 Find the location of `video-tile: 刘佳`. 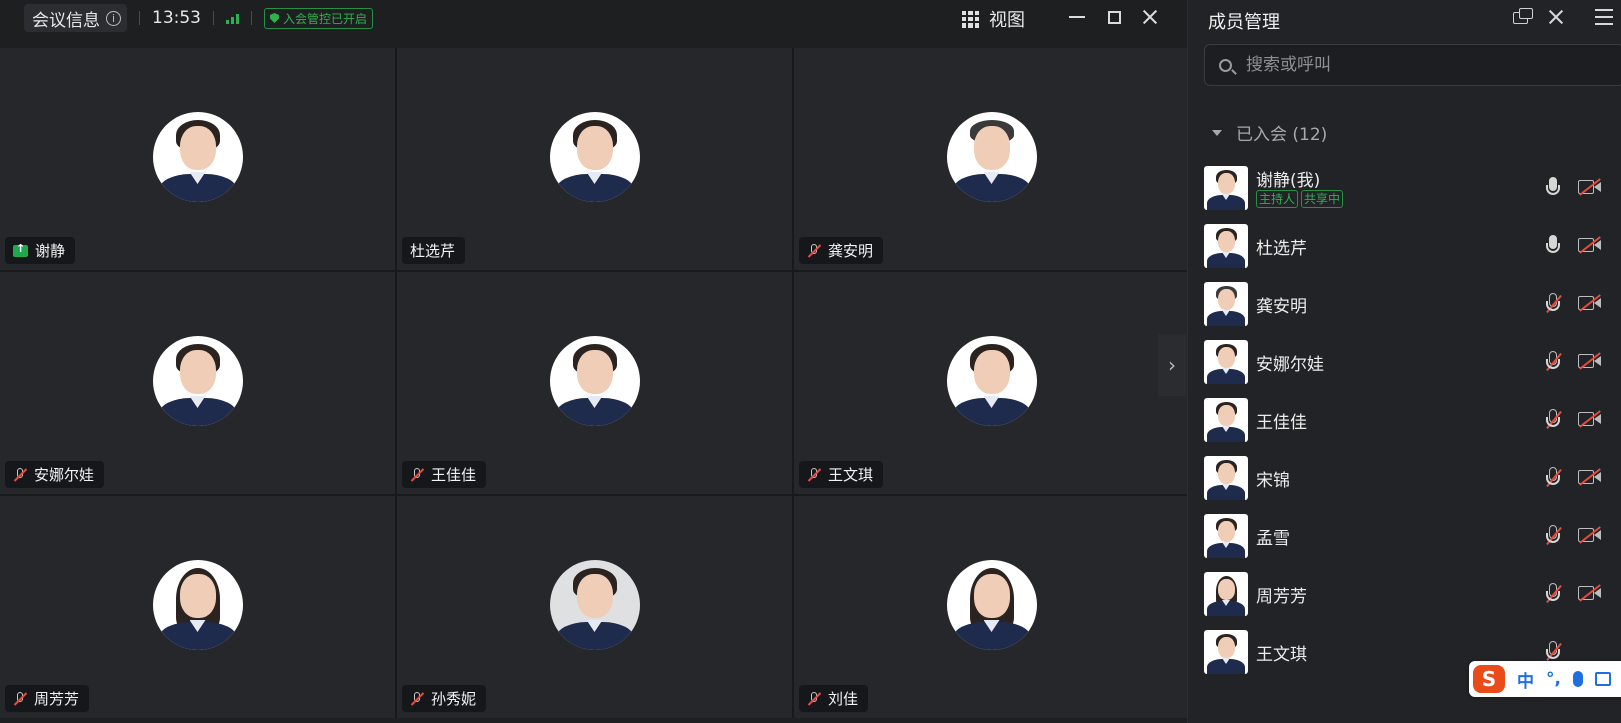

video-tile: 刘佳 is located at coordinates (991, 607).